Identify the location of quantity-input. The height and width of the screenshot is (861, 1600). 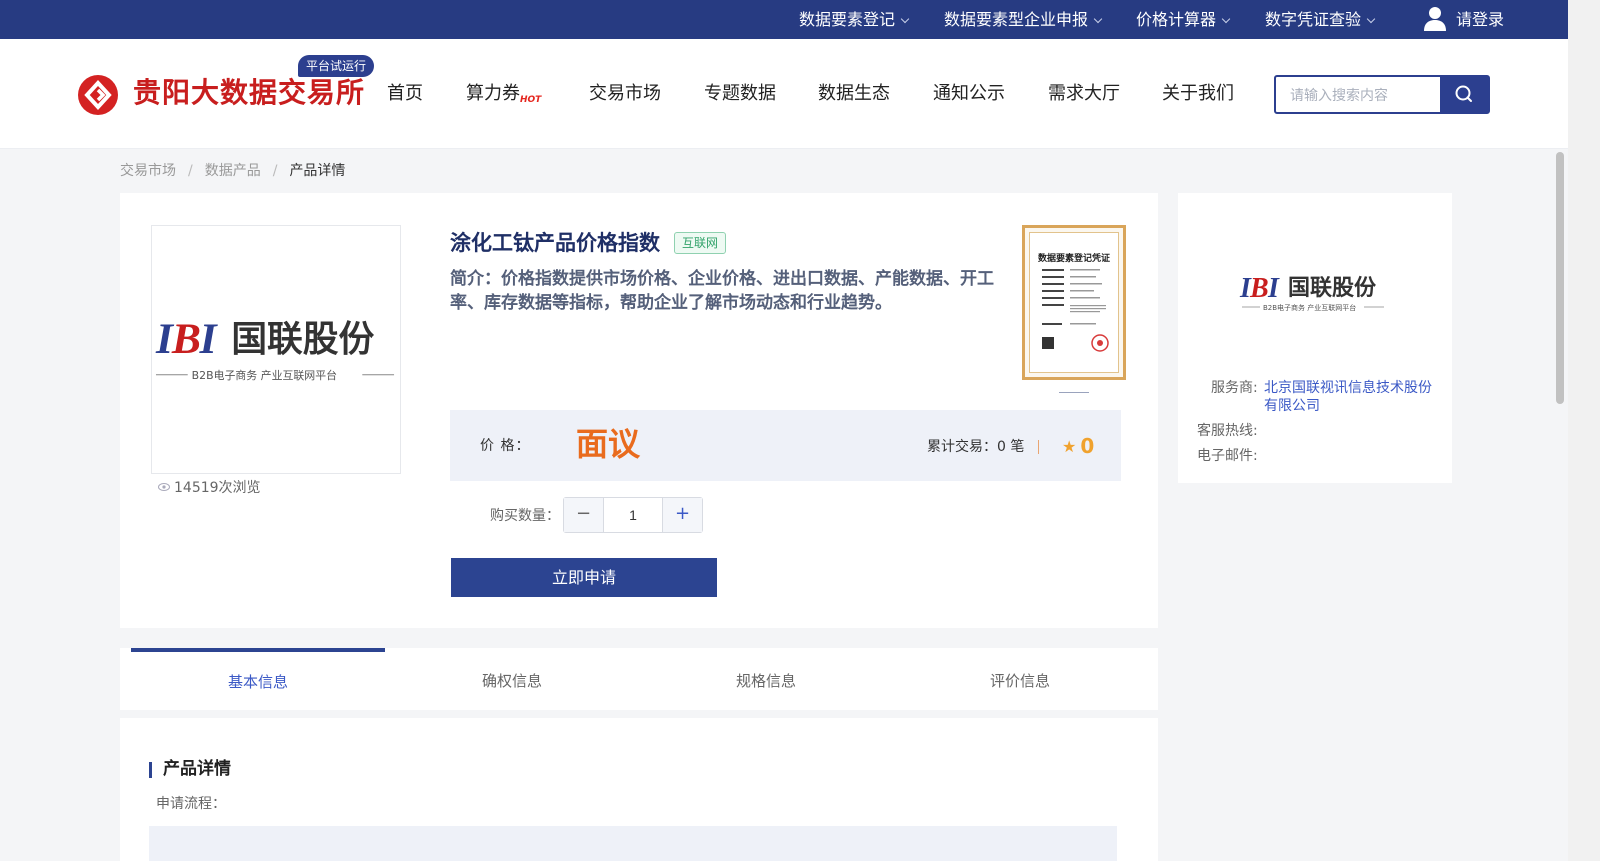
(633, 515).